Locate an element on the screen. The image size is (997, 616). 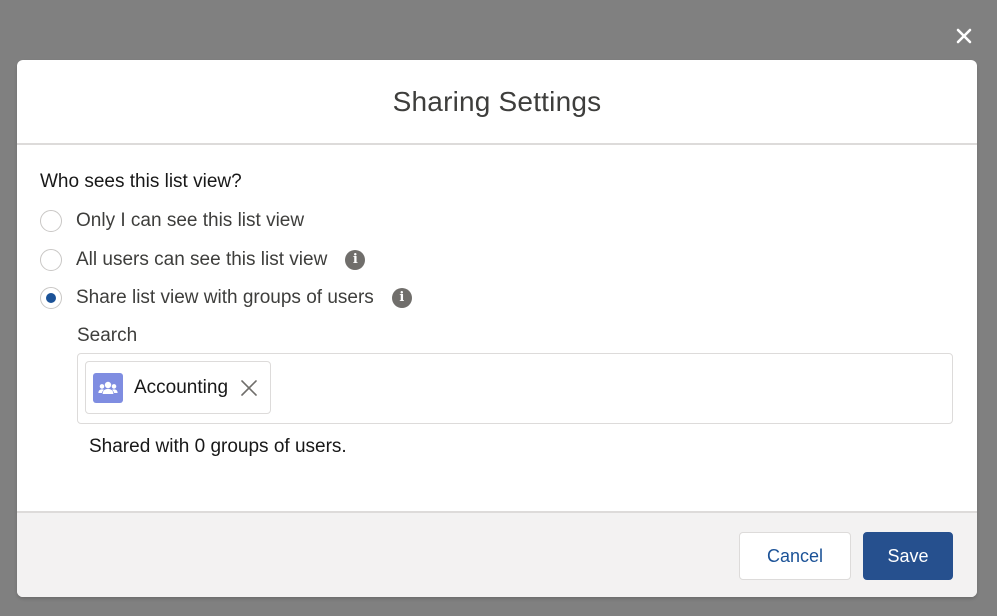
radio-only-me is located at coordinates (51, 221).